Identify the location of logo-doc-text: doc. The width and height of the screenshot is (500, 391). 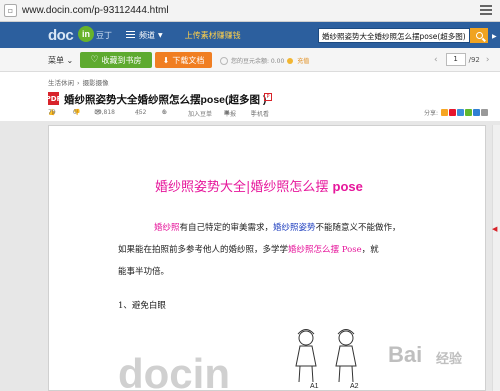
(61, 35).